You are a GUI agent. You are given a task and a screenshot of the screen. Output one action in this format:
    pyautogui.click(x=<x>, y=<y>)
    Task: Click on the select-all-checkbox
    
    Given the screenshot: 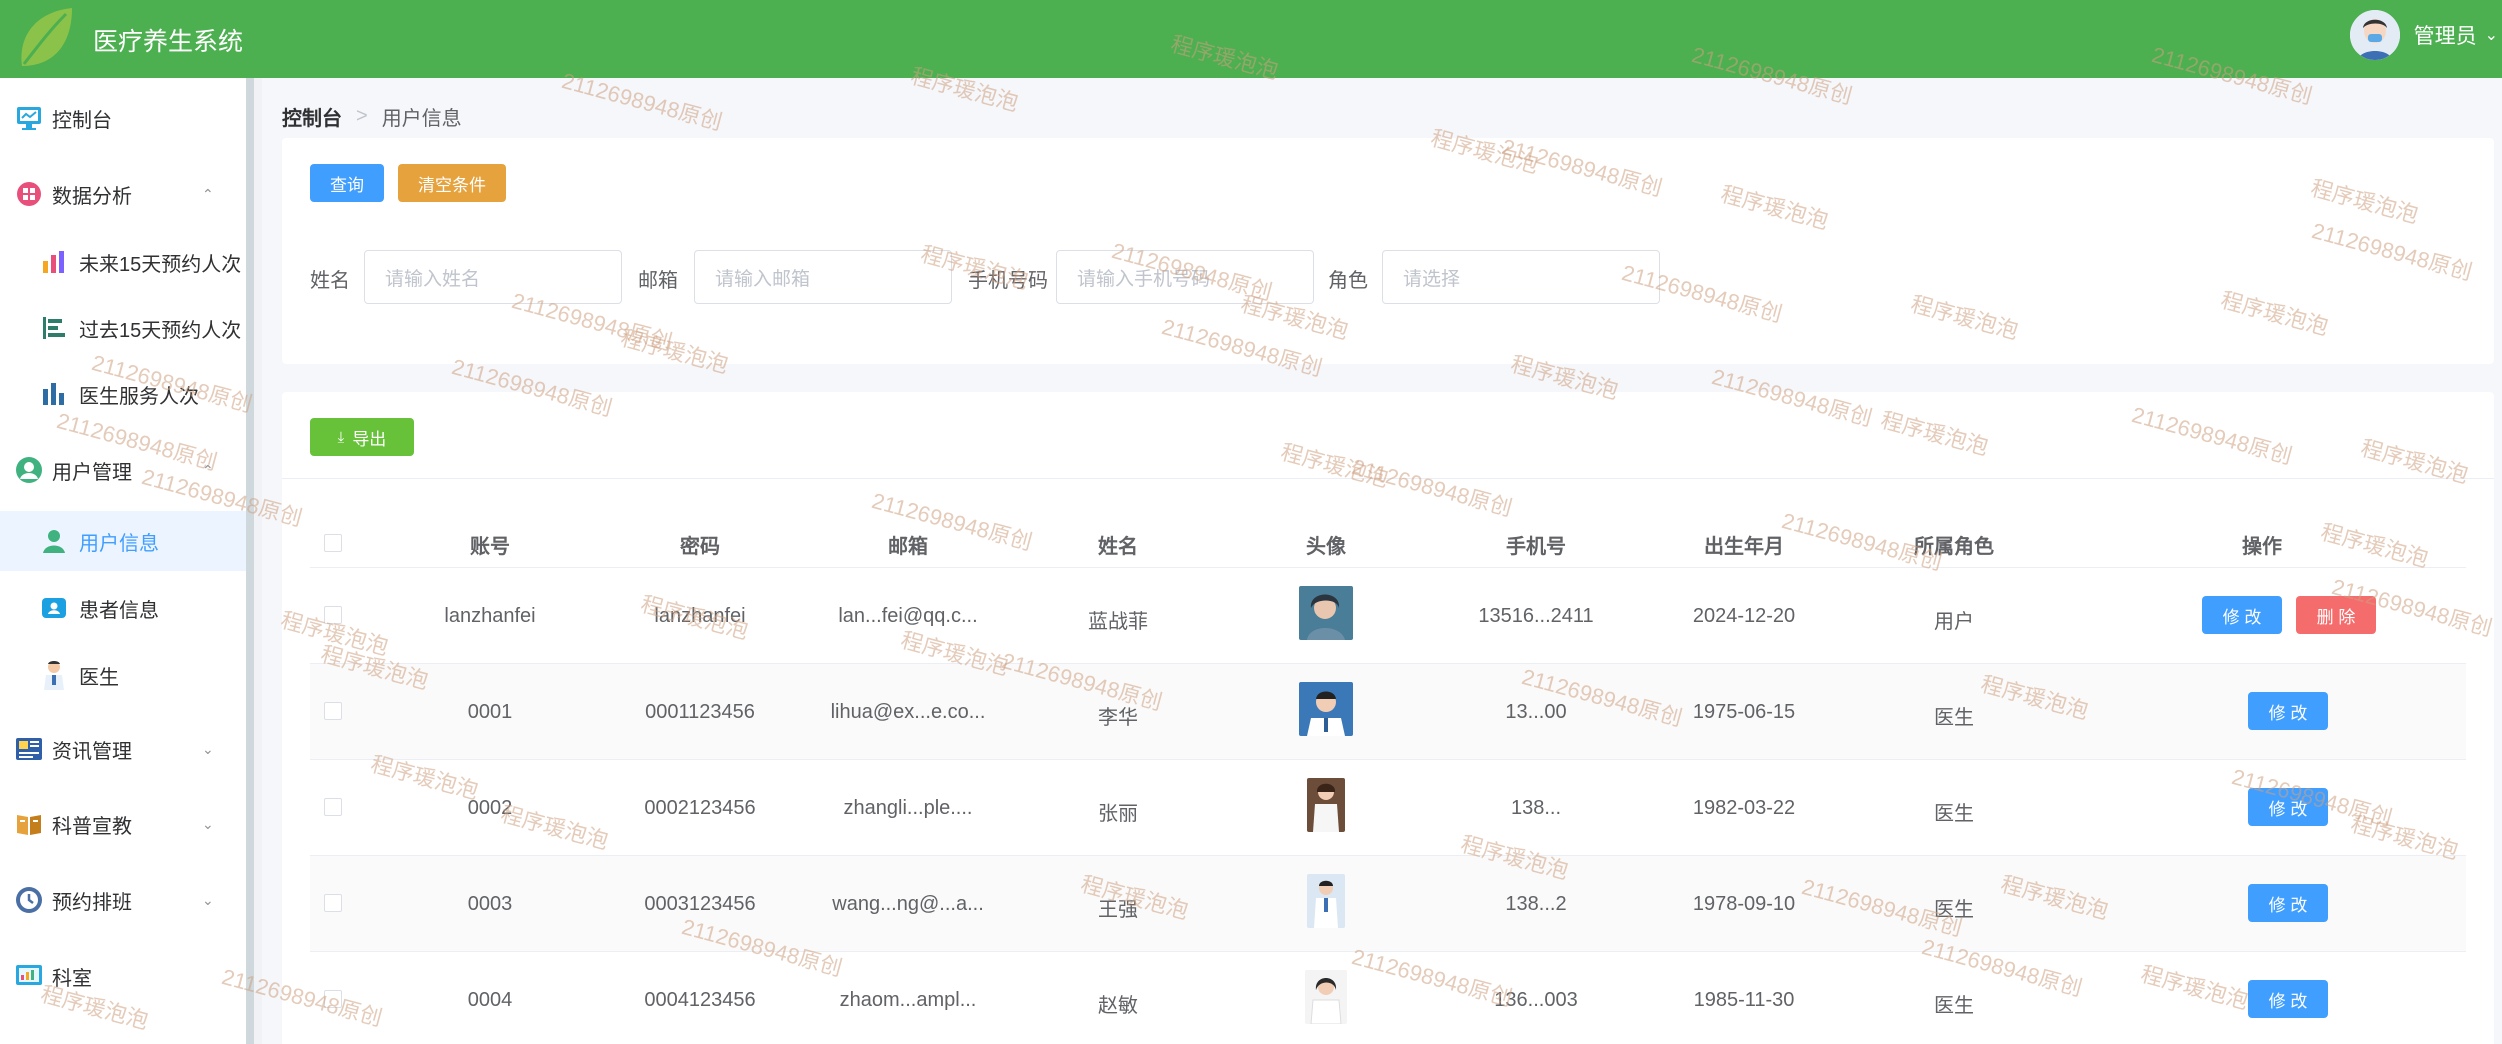 What is the action you would take?
    pyautogui.click(x=333, y=543)
    